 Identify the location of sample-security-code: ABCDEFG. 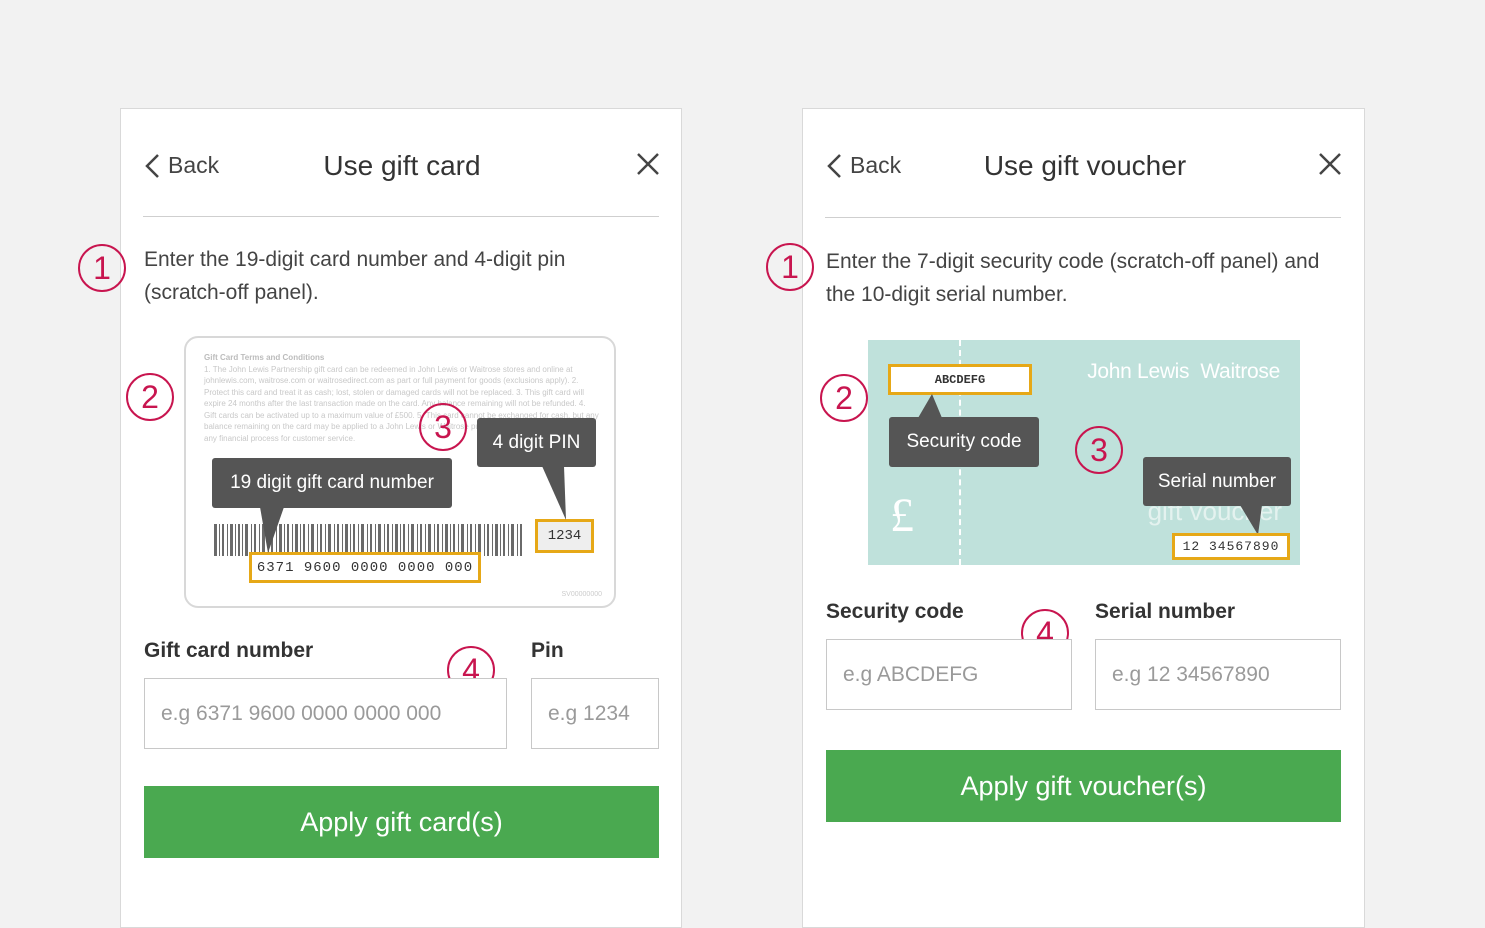
(960, 379).